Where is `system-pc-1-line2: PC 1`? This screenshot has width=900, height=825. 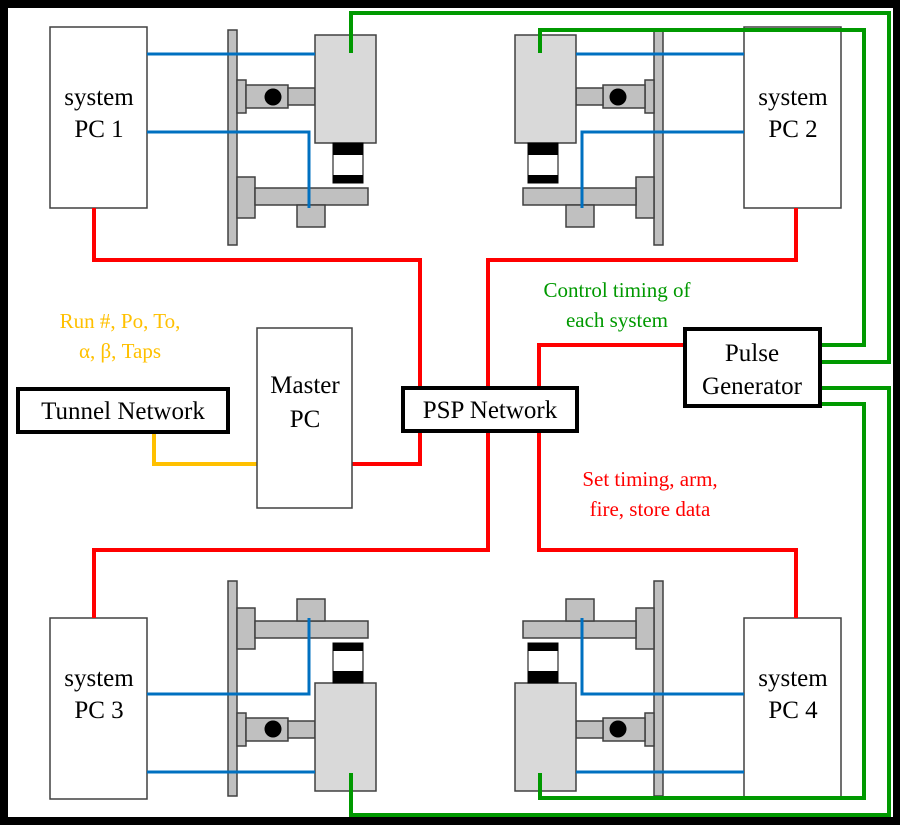 system-pc-1-line2: PC 1 is located at coordinates (98, 129).